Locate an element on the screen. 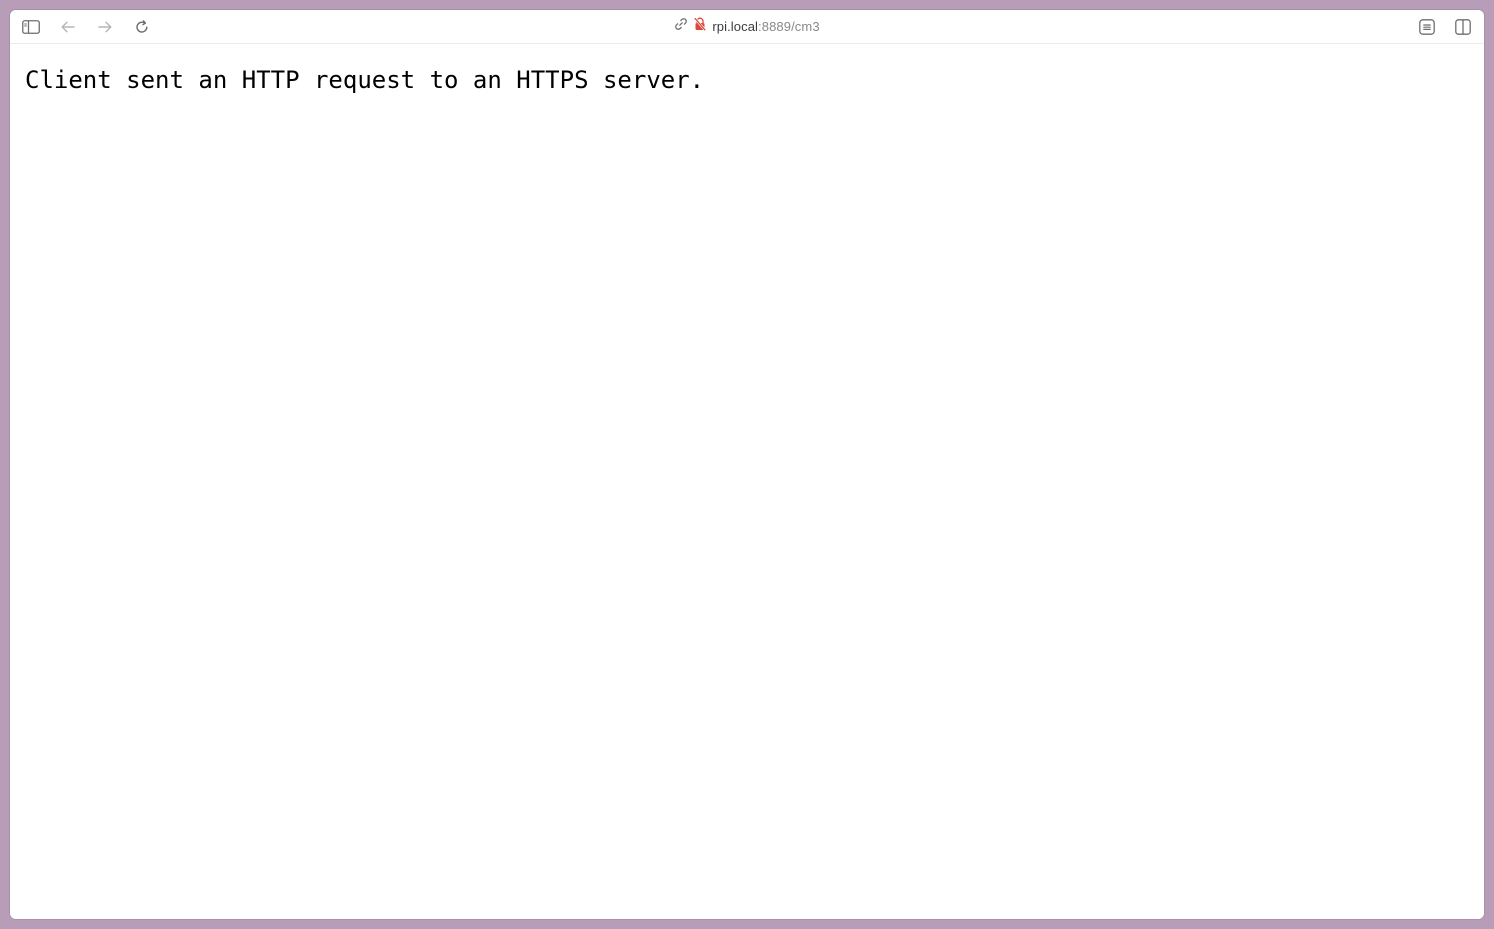  reader-button is located at coordinates (1427, 27).